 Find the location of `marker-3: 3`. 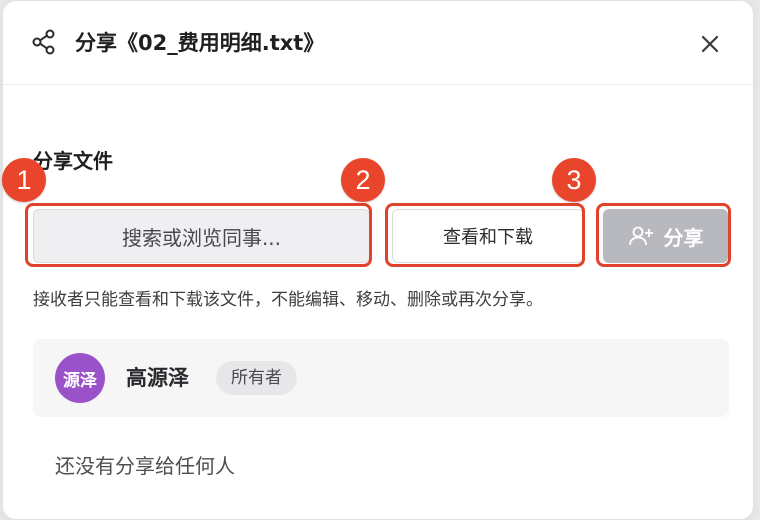

marker-3: 3 is located at coordinates (574, 180).